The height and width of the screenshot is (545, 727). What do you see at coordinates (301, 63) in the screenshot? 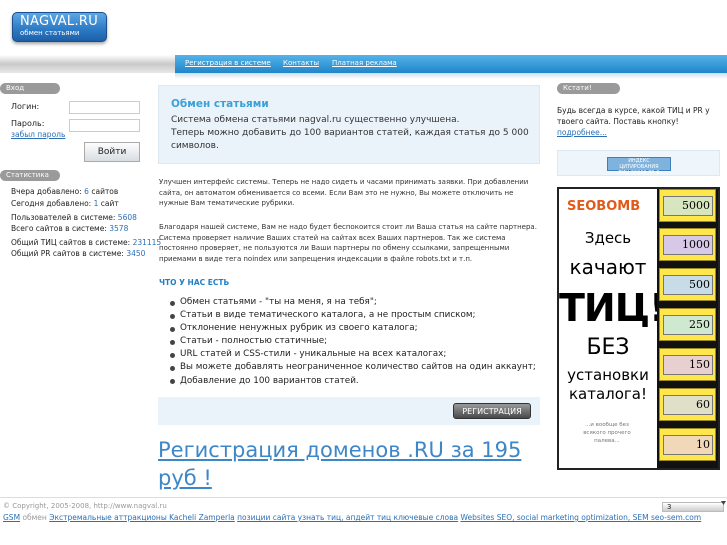
I see `nav-link-contacts: Контакты` at bounding box center [301, 63].